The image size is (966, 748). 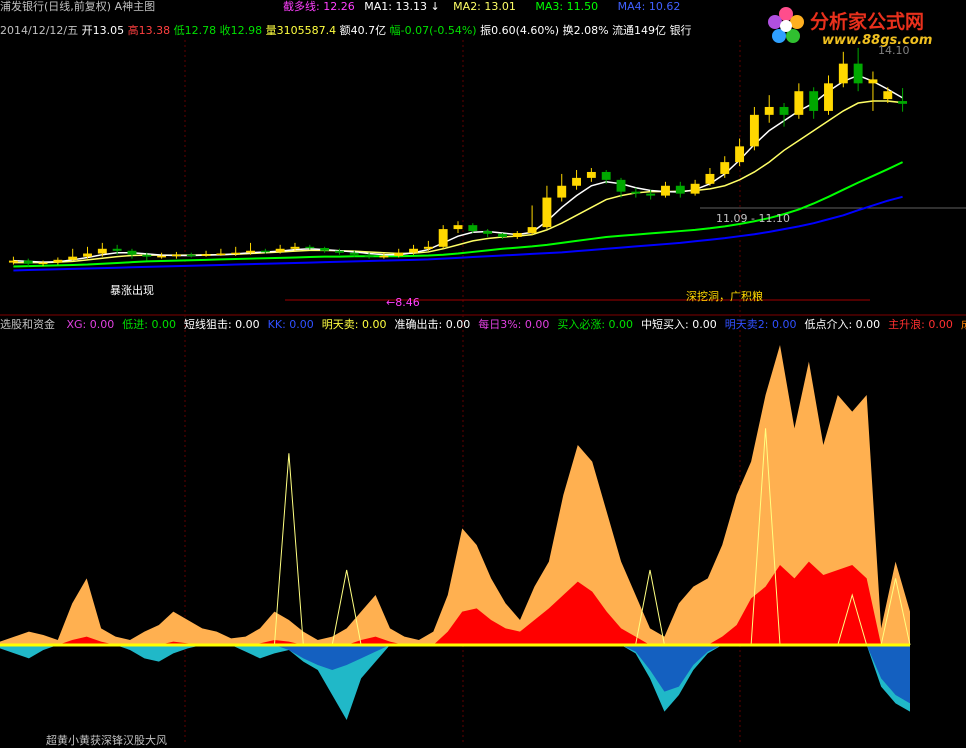 What do you see at coordinates (241, 30) in the screenshot?
I see `quote-close: 收12.98` at bounding box center [241, 30].